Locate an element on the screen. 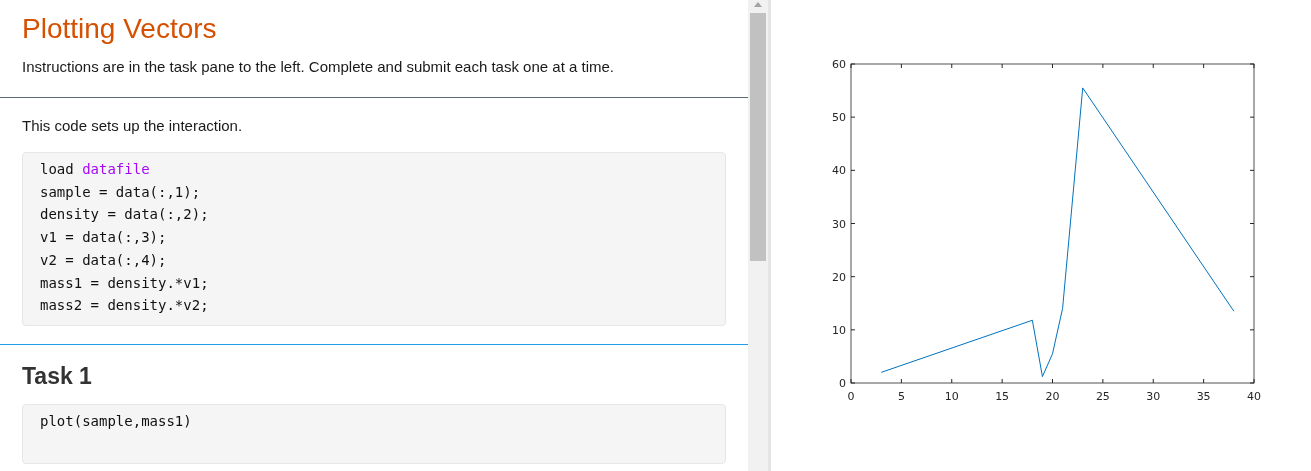 This screenshot has height=471, width=1311. y-tick-label: 60 is located at coordinates (839, 64).